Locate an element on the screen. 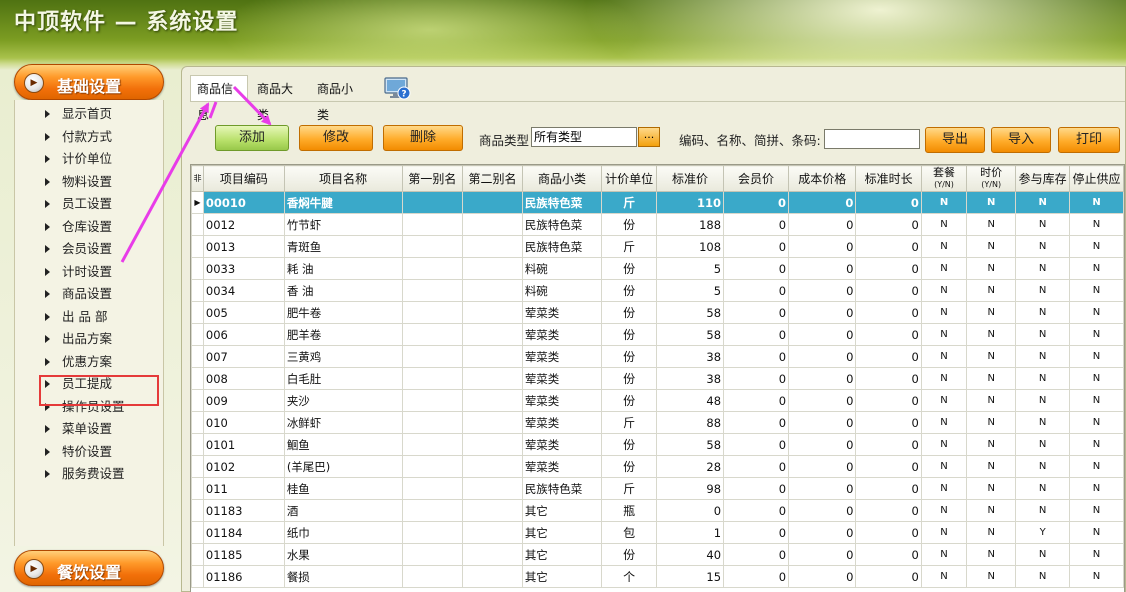 This screenshot has width=1126, height=592. table-row: 011 桂鱼 民族特色菜斤 98 0 0 0 N N N N is located at coordinates (657, 488).